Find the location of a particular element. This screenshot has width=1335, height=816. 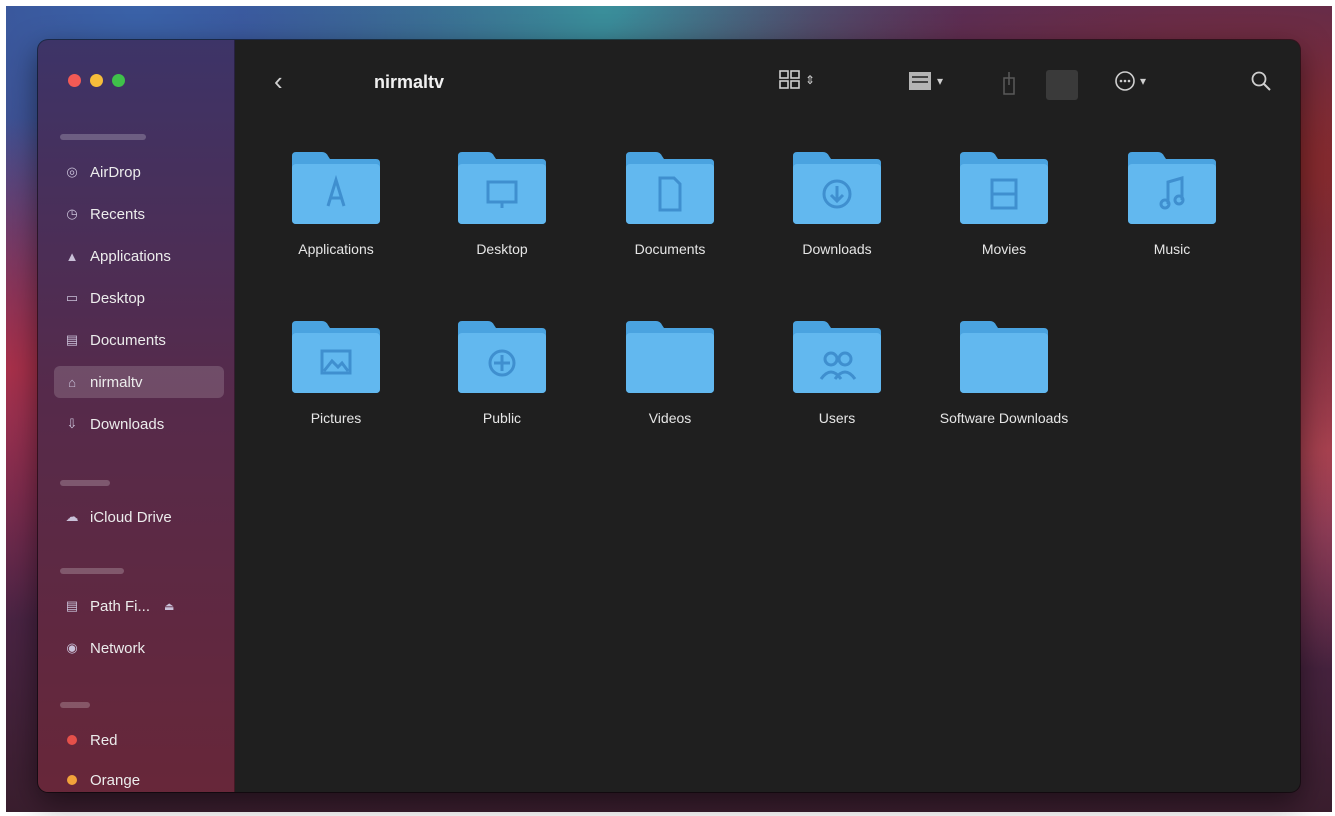

folder-item-desktop: Desktop is located at coordinates (502, 202).